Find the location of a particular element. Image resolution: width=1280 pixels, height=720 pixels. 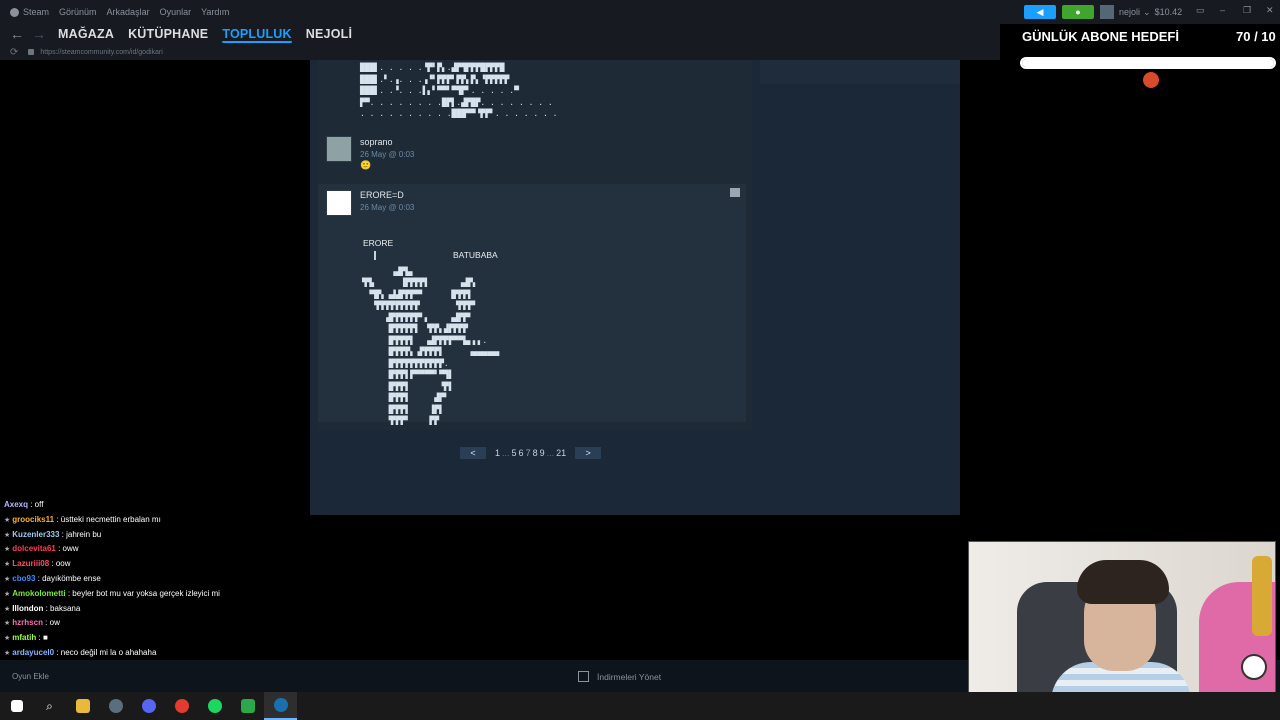

app-icon is located at coordinates (115, 706).